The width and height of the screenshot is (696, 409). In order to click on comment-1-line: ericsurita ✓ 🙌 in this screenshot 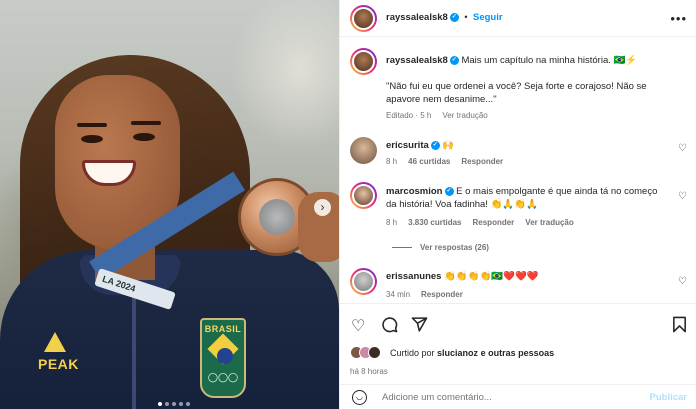, I will do `click(420, 145)`.